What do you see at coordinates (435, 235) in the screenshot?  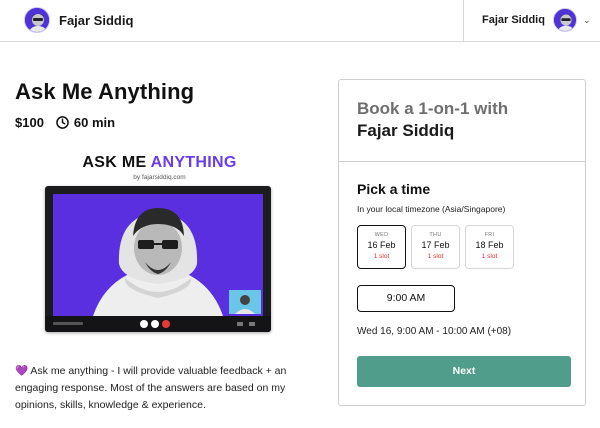 I see `day-of-week: THU` at bounding box center [435, 235].